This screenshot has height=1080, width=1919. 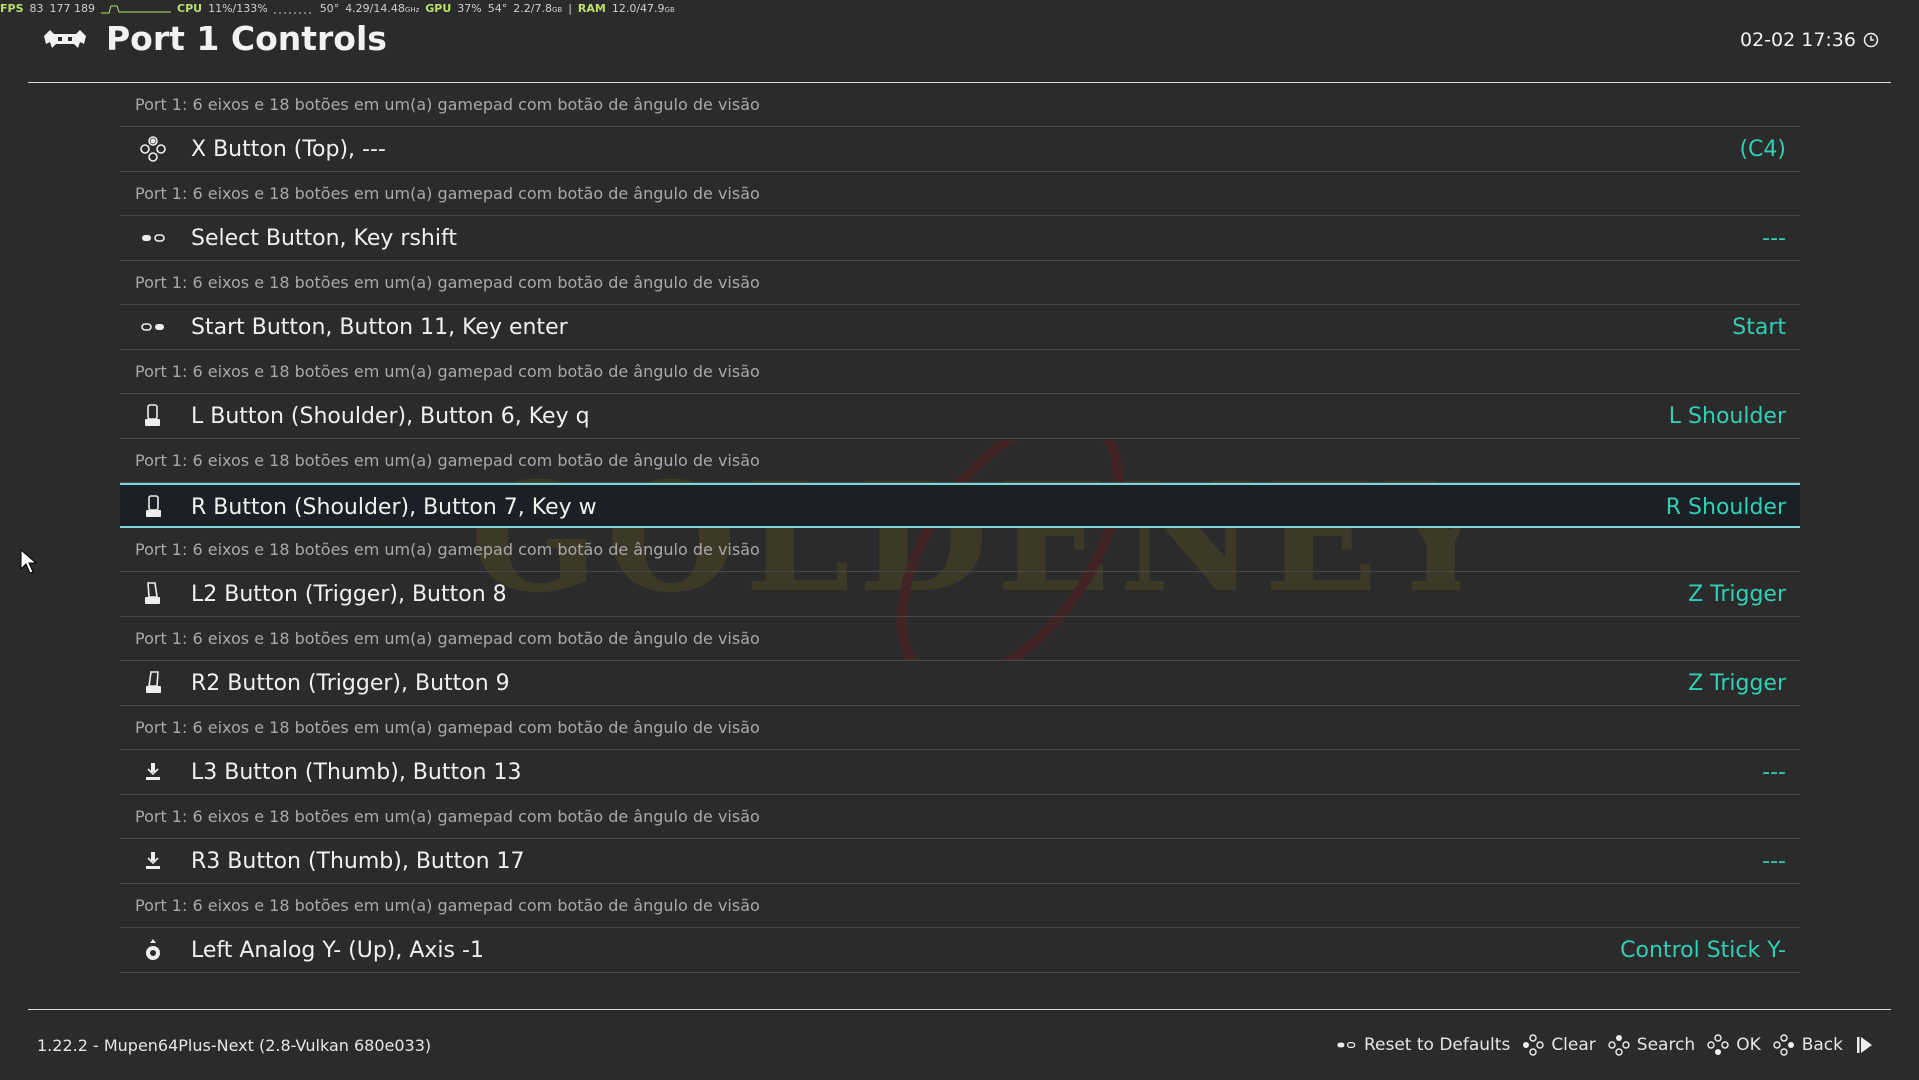 I want to click on osd-gpu: 37%, so click(x=469, y=8).